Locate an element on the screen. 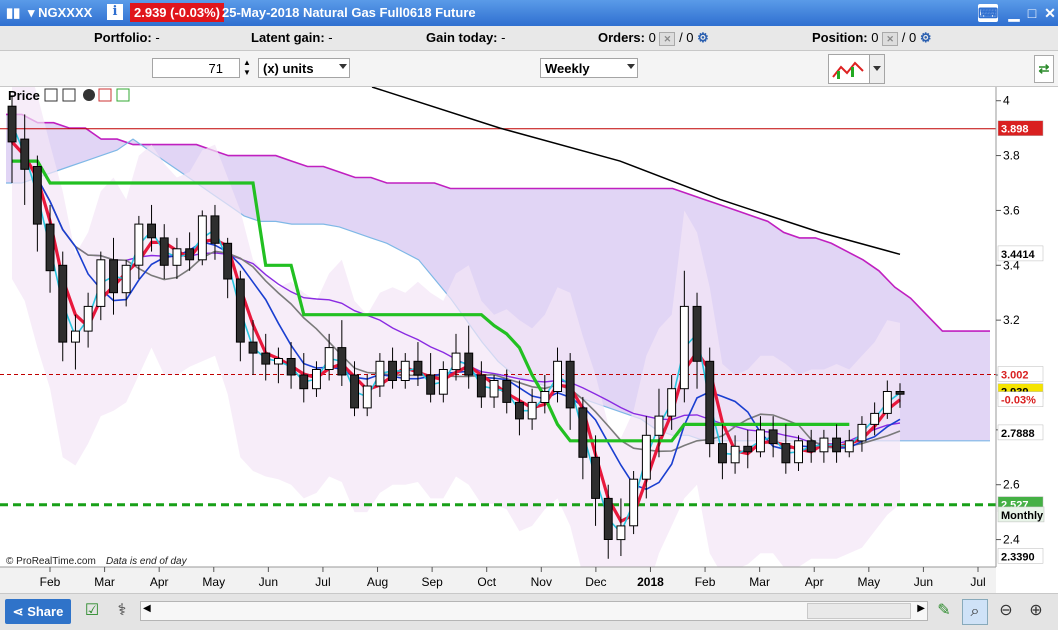 The height and width of the screenshot is (630, 1058). quantity-input: 71 is located at coordinates (196, 68).